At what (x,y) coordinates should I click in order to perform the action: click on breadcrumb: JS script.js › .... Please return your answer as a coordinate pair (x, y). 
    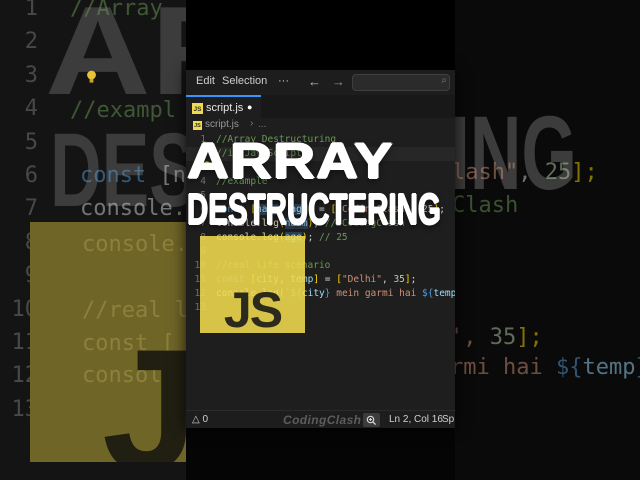
    Looking at the image, I should click on (320, 125).